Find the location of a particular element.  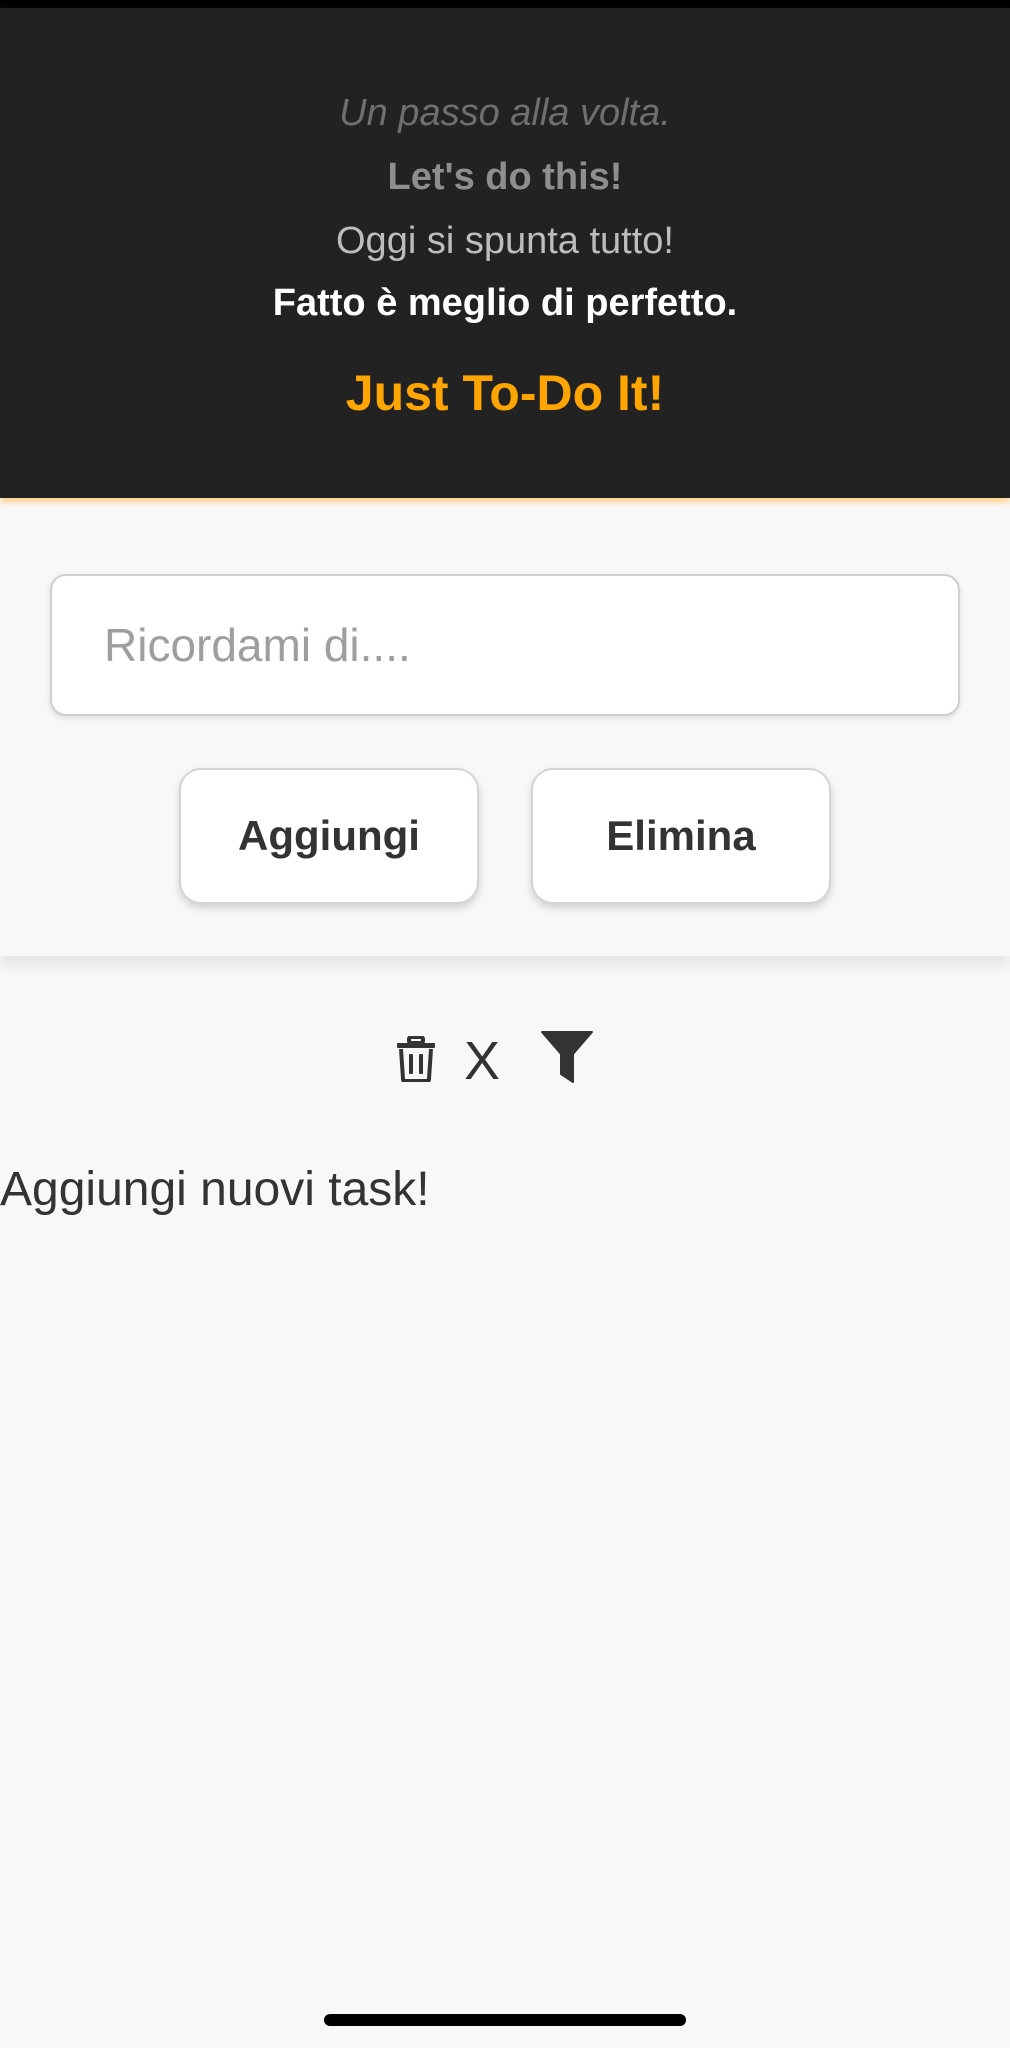

list-toolbar: X is located at coordinates (505, 1060).